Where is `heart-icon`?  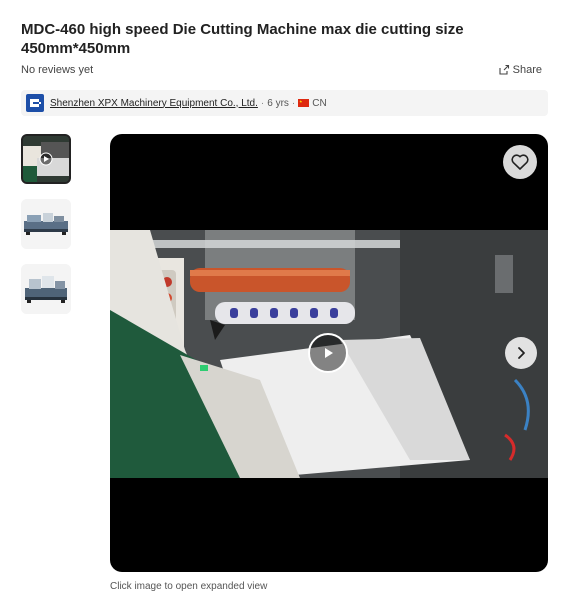 heart-icon is located at coordinates (520, 162).